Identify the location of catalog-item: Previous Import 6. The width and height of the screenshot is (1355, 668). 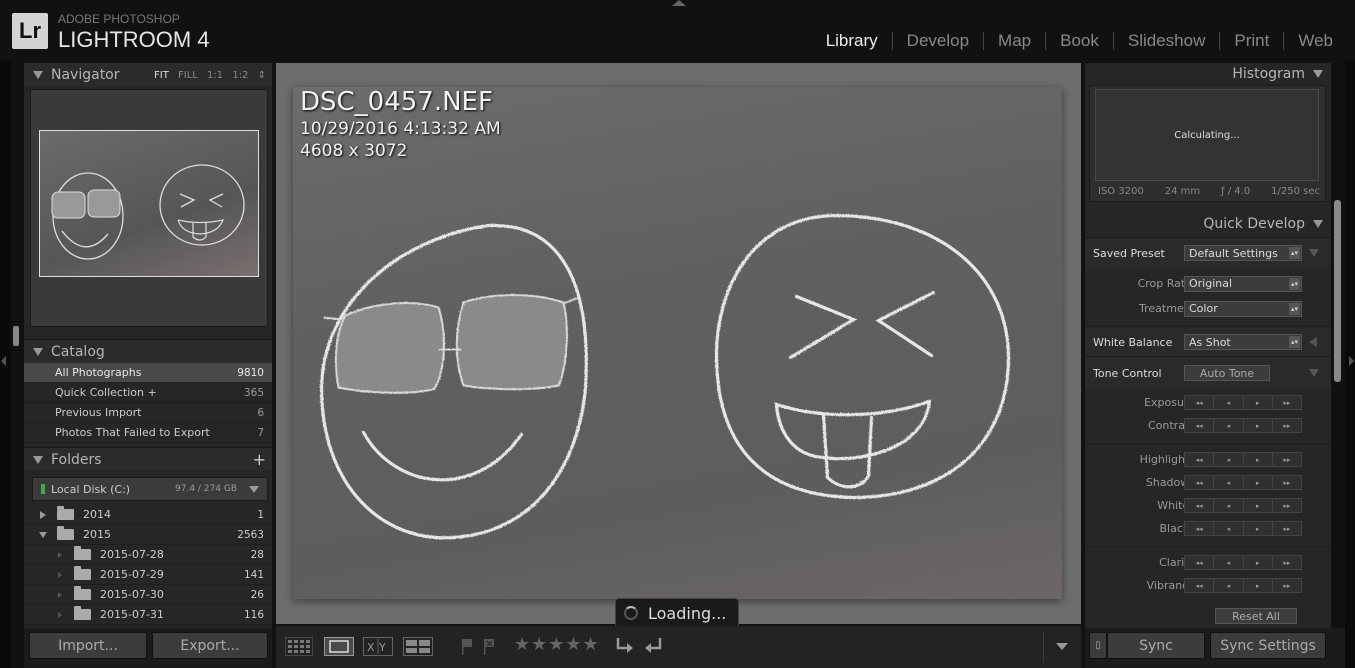
(148, 413).